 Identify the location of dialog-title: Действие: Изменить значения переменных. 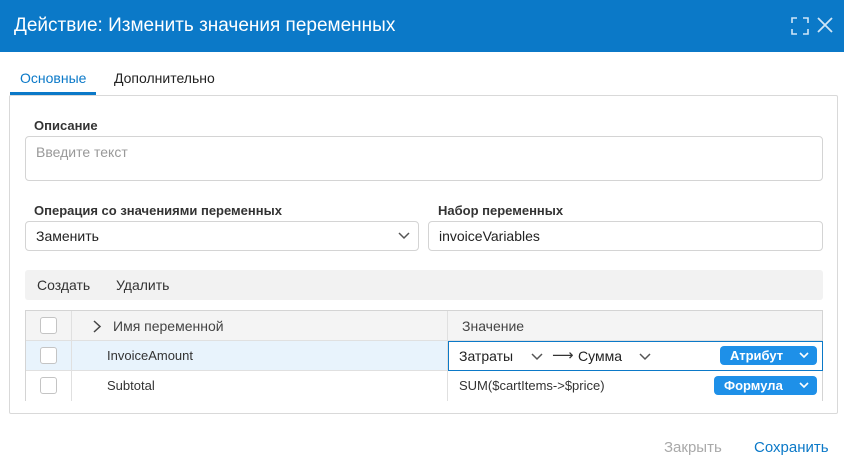
(205, 25).